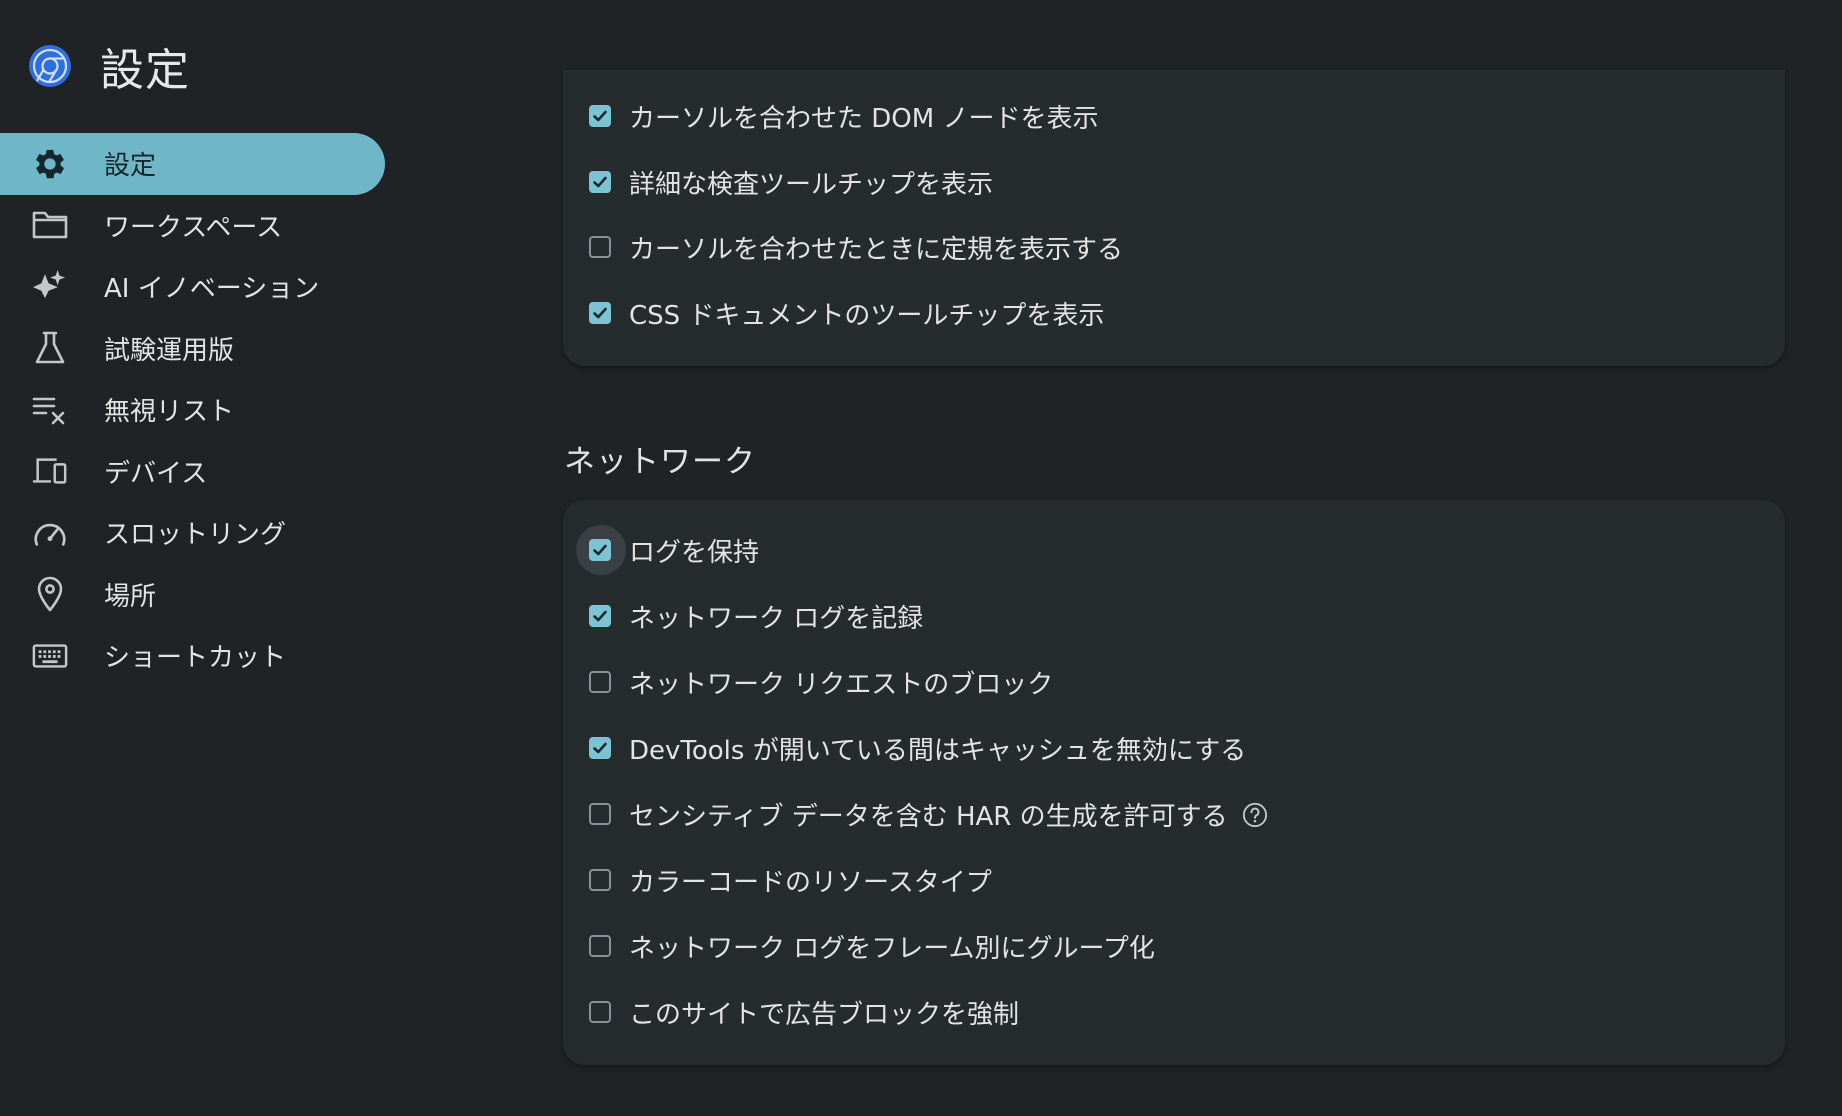 Image resolution: width=1842 pixels, height=1116 pixels. Describe the element at coordinates (195, 535) in the screenshot. I see `sidebar-item-label: スロットリング` at that location.